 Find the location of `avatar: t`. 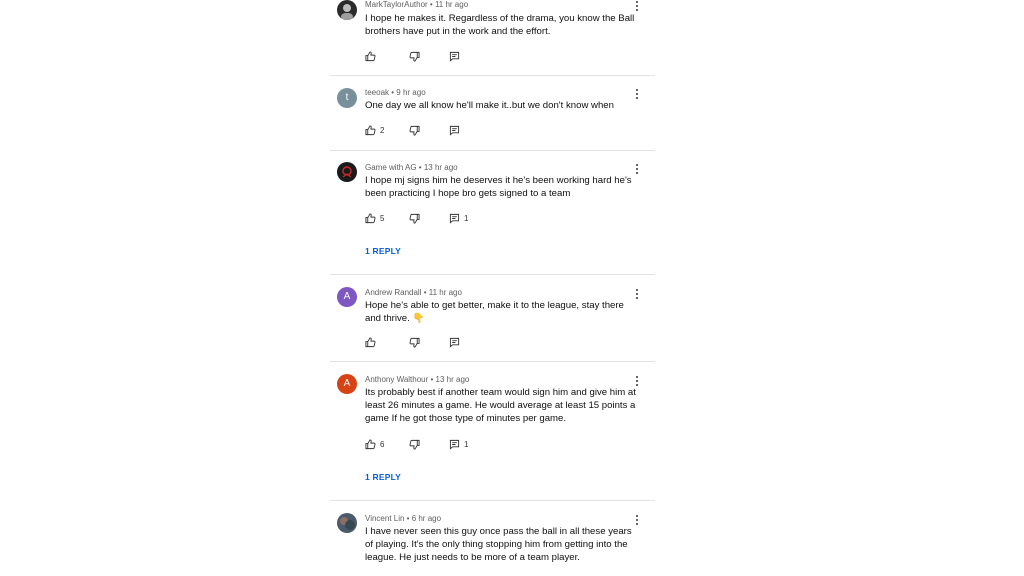

avatar: t is located at coordinates (347, 98).